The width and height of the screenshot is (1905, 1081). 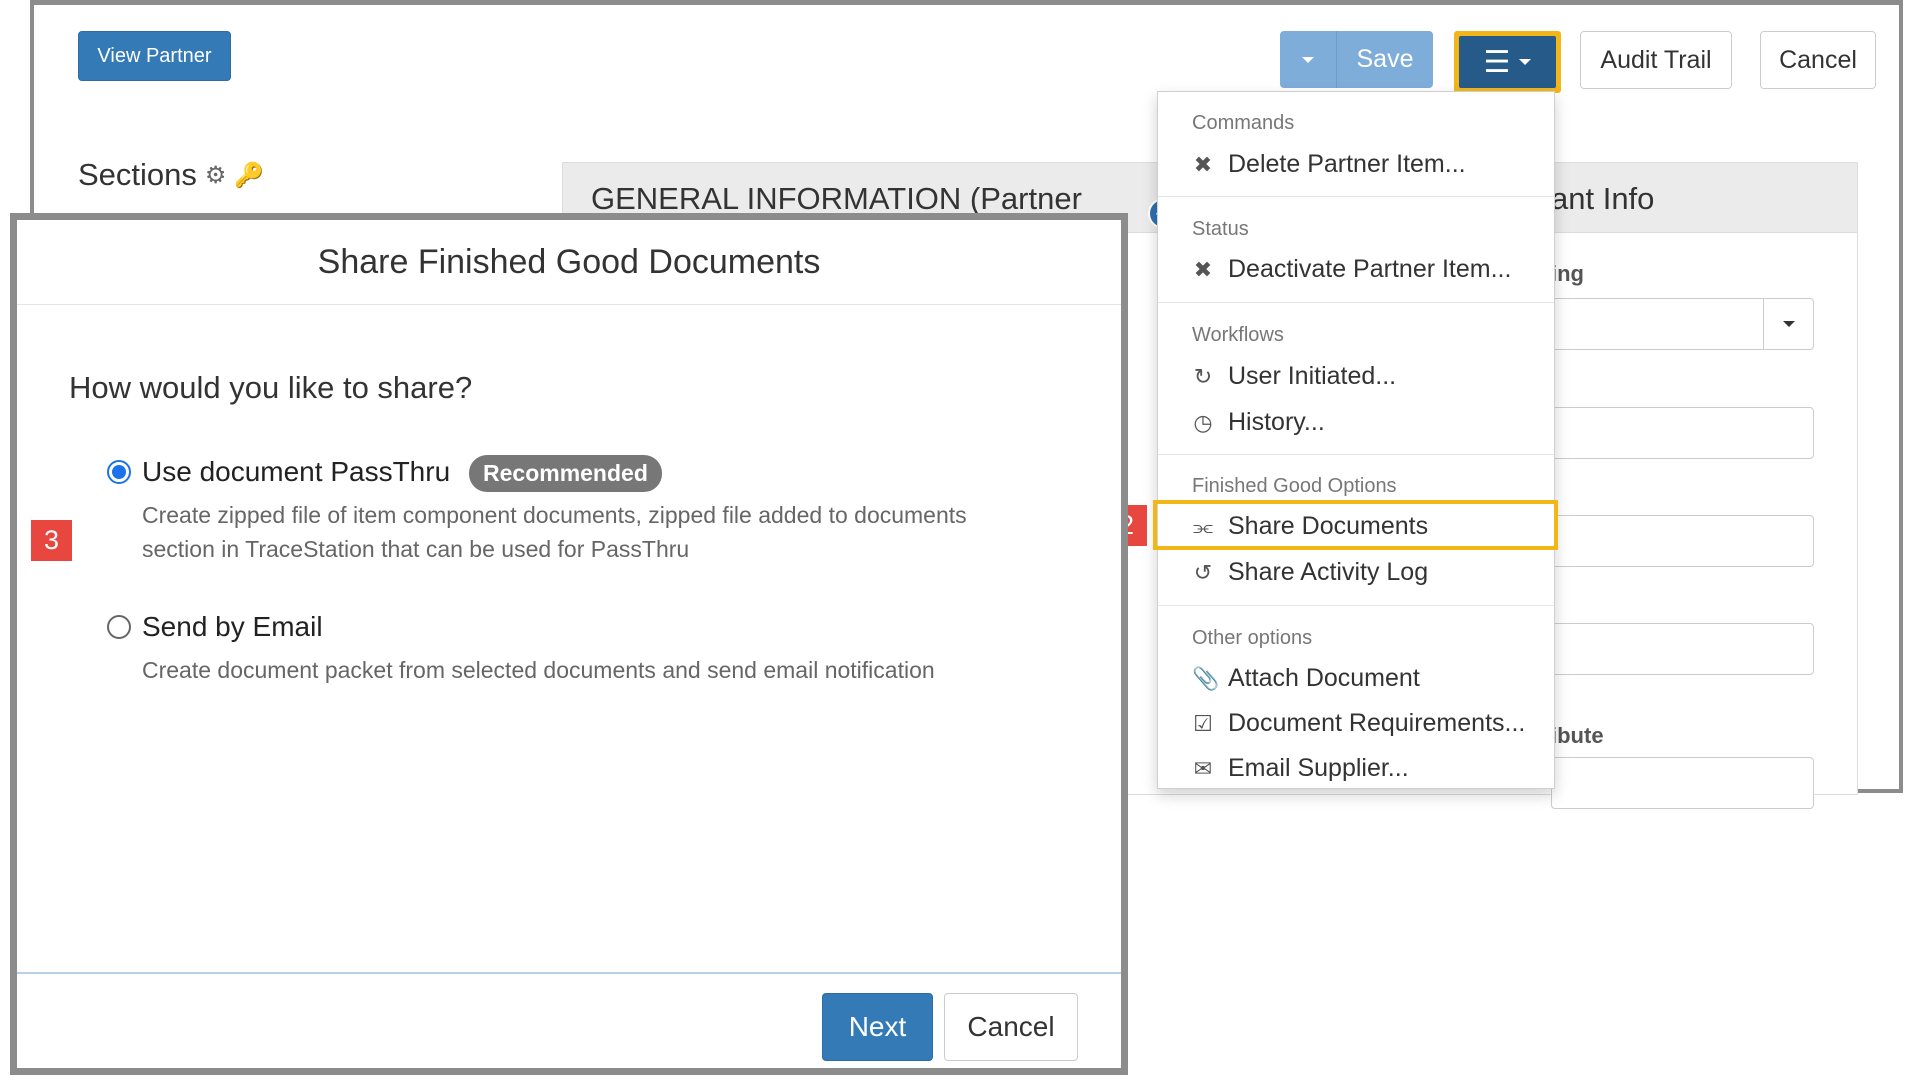 I want to click on passthru-label: Use document PassThru, so click(x=296, y=472).